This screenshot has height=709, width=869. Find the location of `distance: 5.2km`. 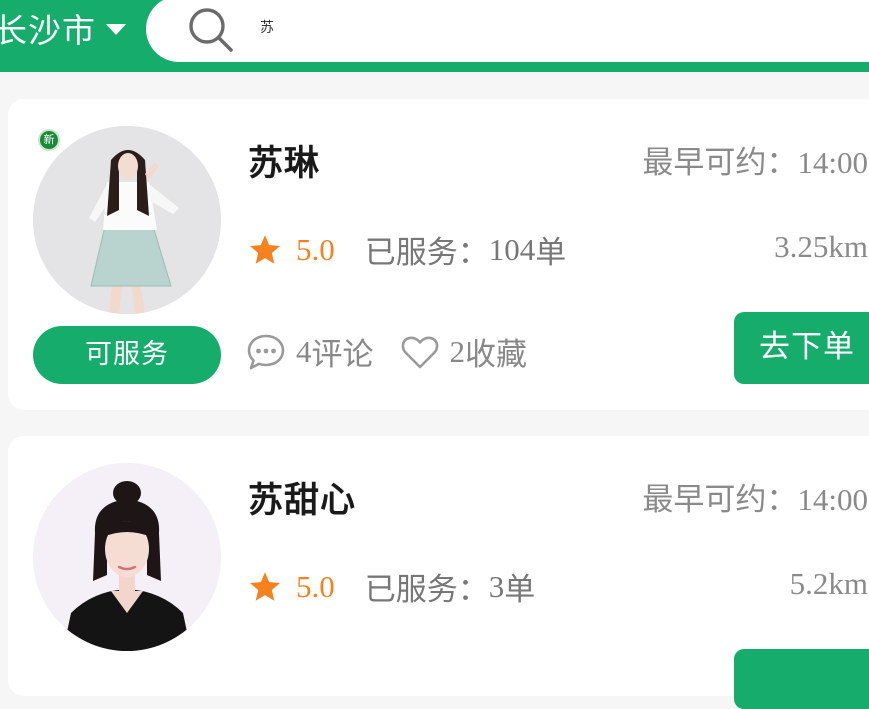

distance: 5.2km is located at coordinates (828, 583).